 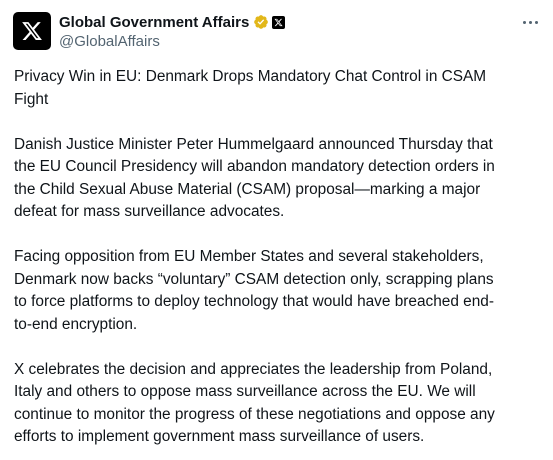 I want to click on post-header: Global Government Affairs @GlobalAffairs, so click(x=278, y=32).